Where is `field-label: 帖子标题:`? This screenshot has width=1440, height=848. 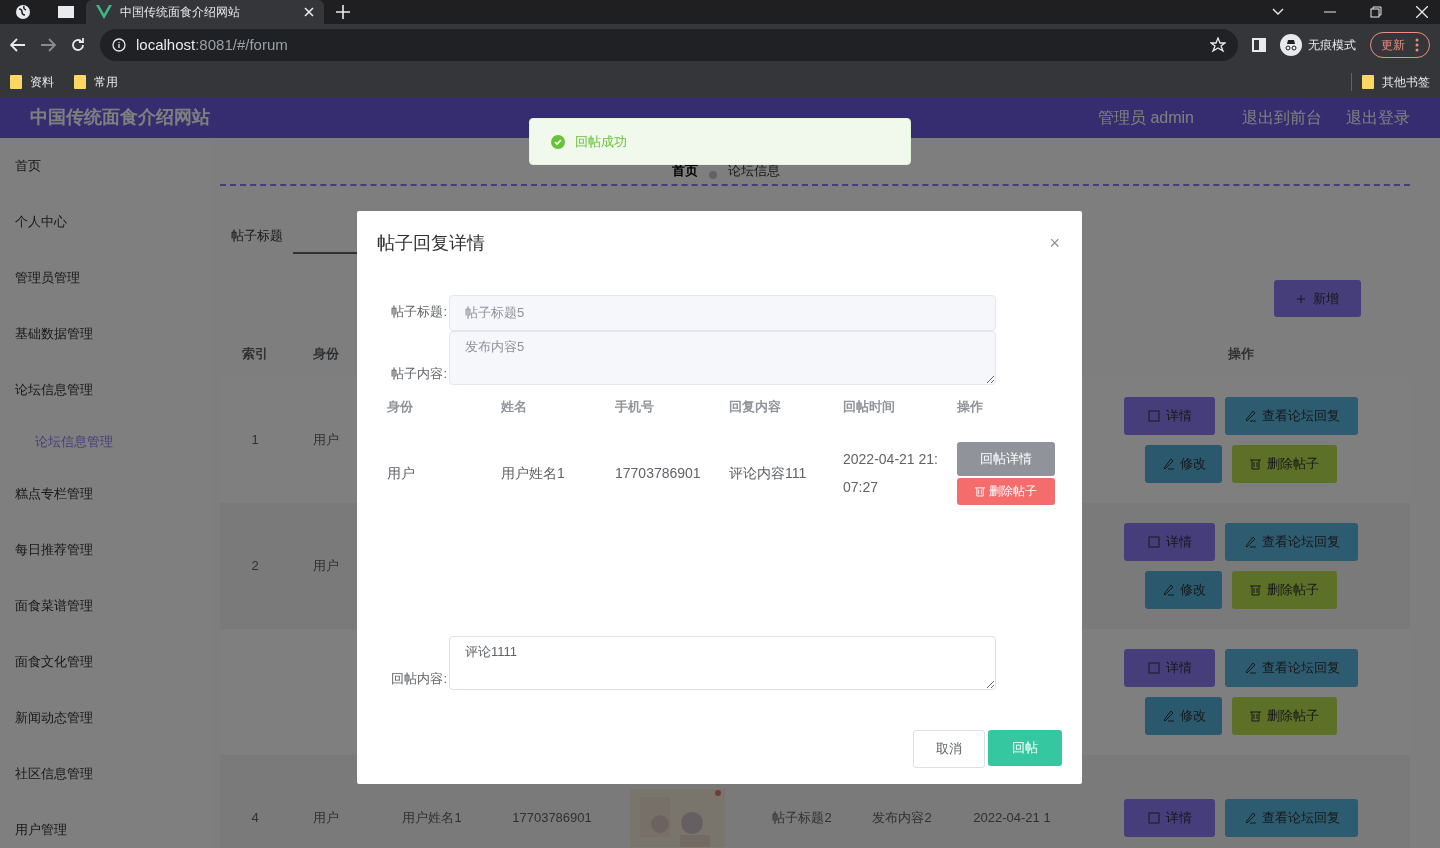 field-label: 帖子标题: is located at coordinates (419, 312).